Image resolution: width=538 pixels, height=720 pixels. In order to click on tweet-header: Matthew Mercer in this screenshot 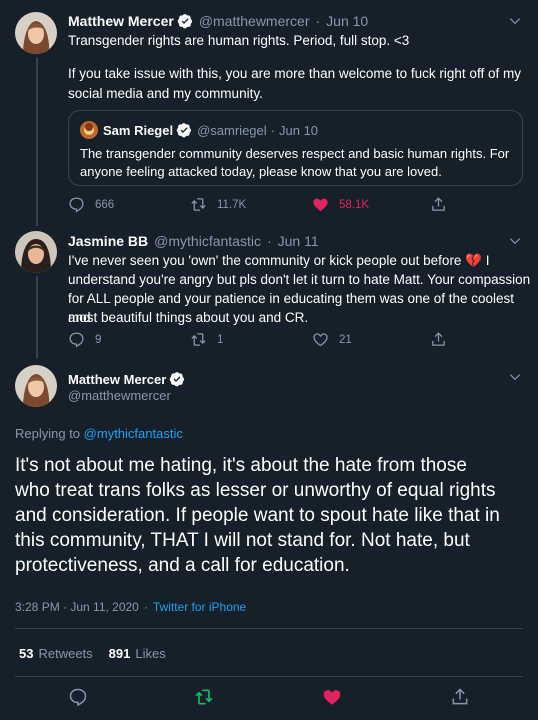, I will do `click(126, 379)`.